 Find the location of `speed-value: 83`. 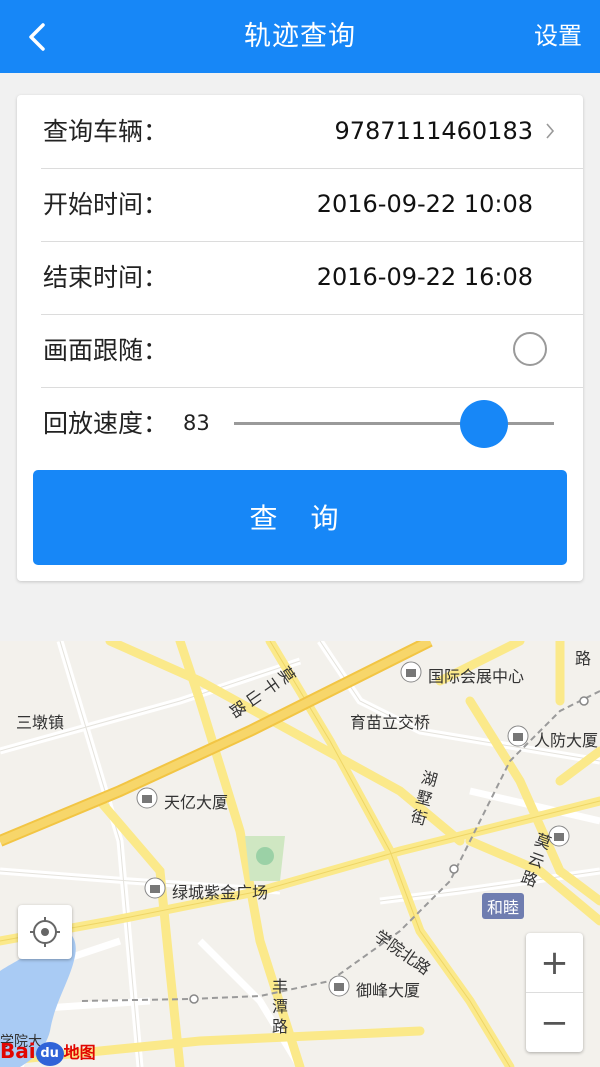

speed-value: 83 is located at coordinates (196, 423).